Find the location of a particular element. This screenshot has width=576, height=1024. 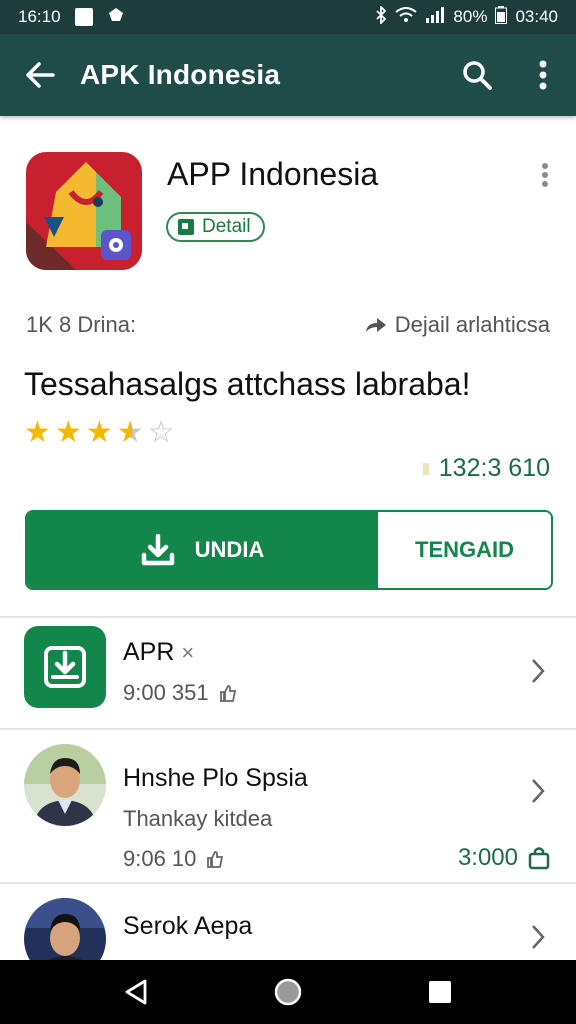

star-empty-icon: ☆ is located at coordinates (161, 432).